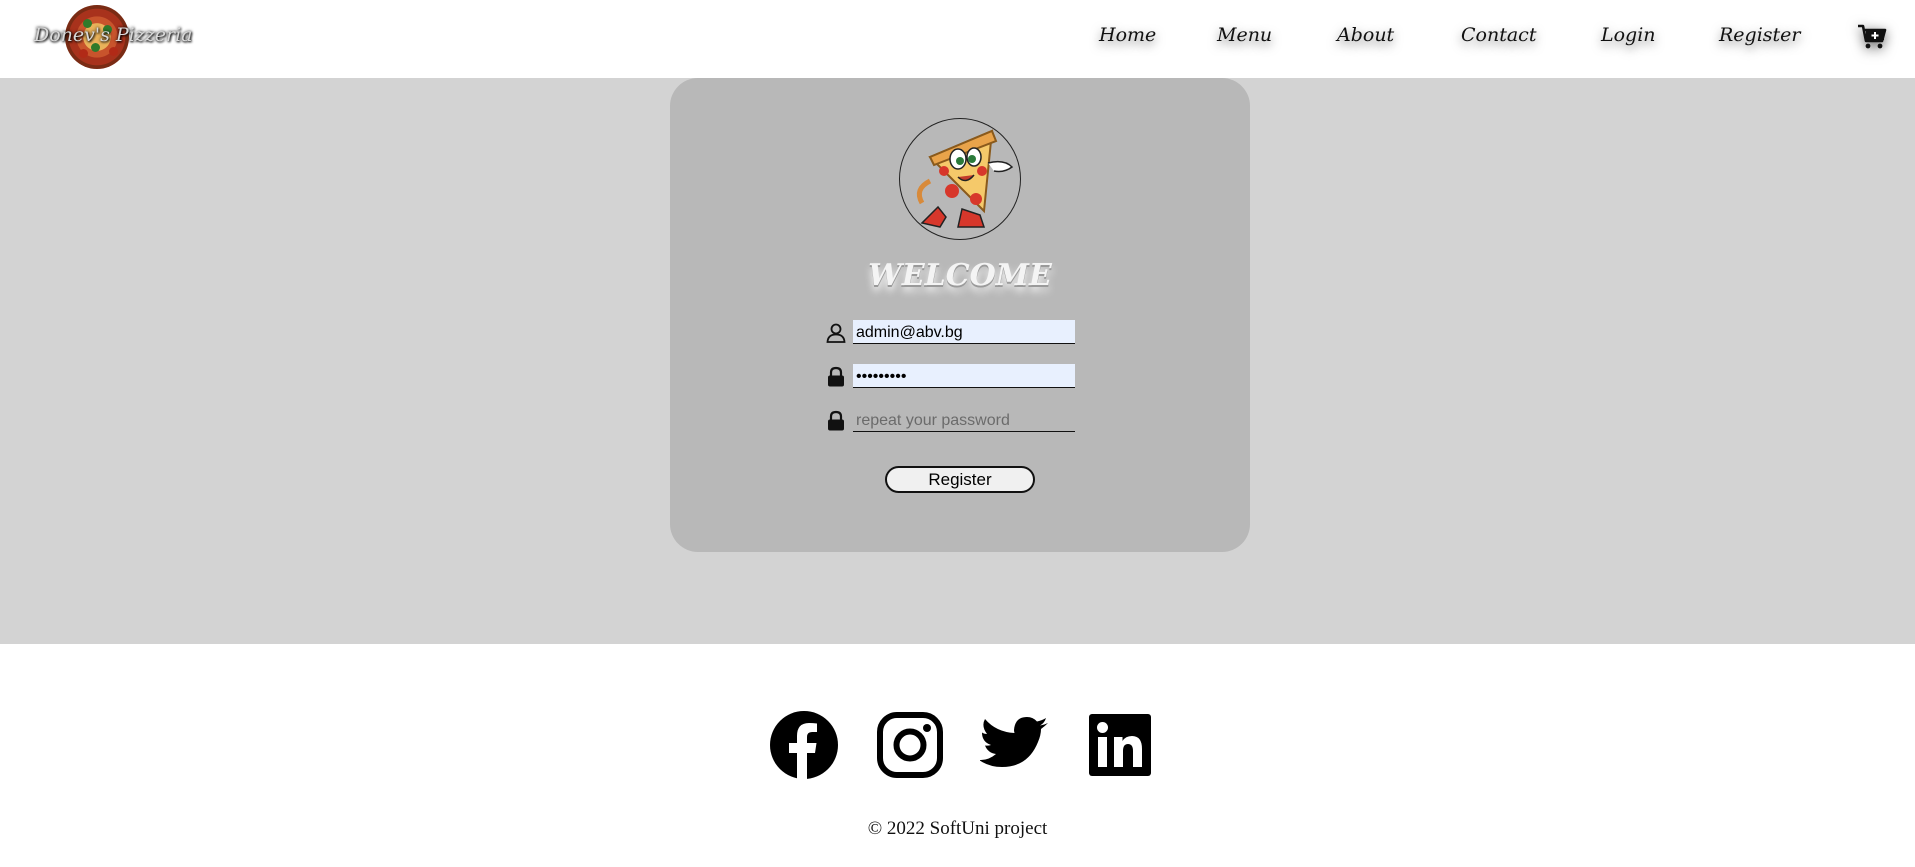  I want to click on linkedin-icon, so click(1120, 745).